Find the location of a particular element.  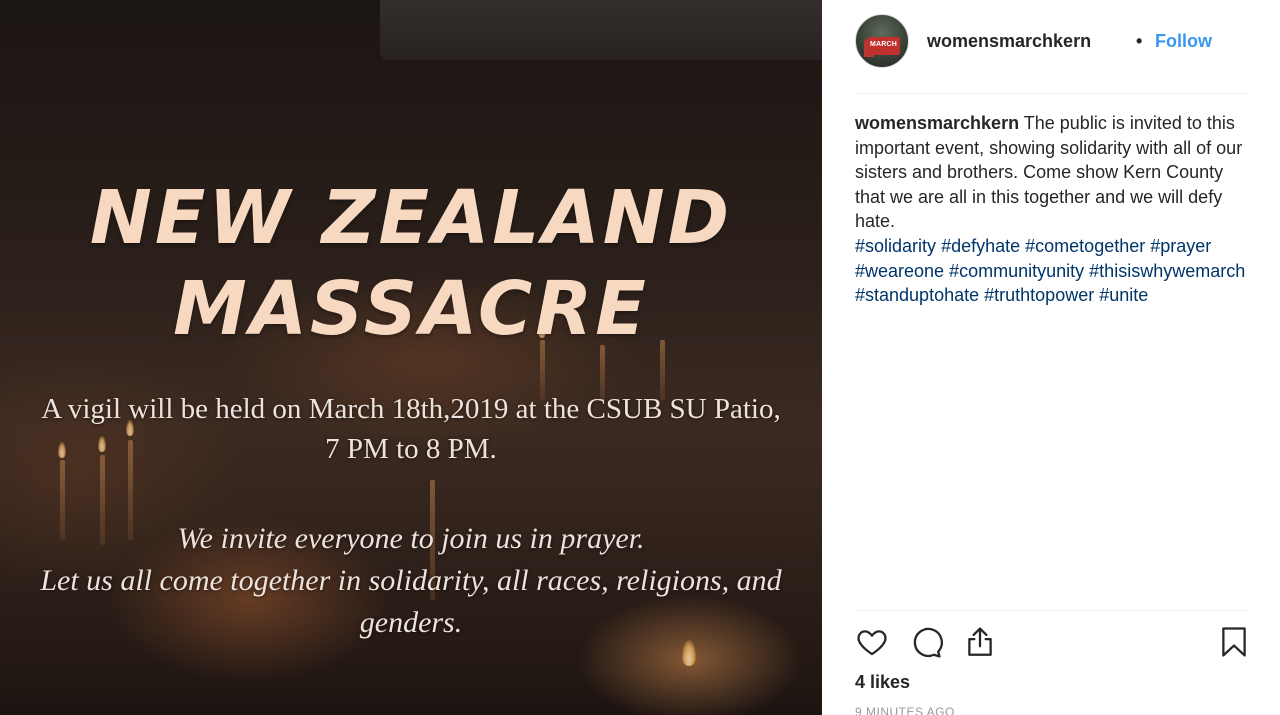

hashtag: #unite is located at coordinates (1123, 295).